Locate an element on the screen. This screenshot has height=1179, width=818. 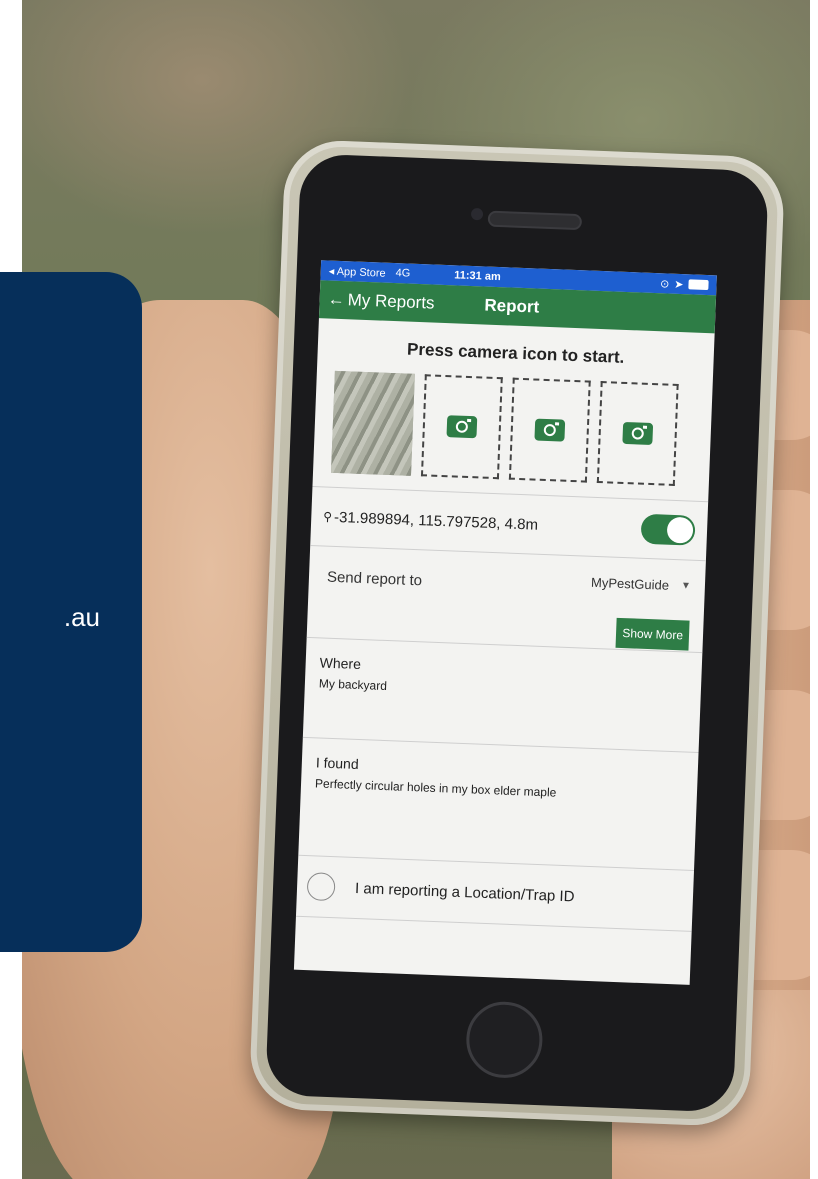
location-coordinates: -31.989894, 115.797528, 4.8m is located at coordinates (436, 521).